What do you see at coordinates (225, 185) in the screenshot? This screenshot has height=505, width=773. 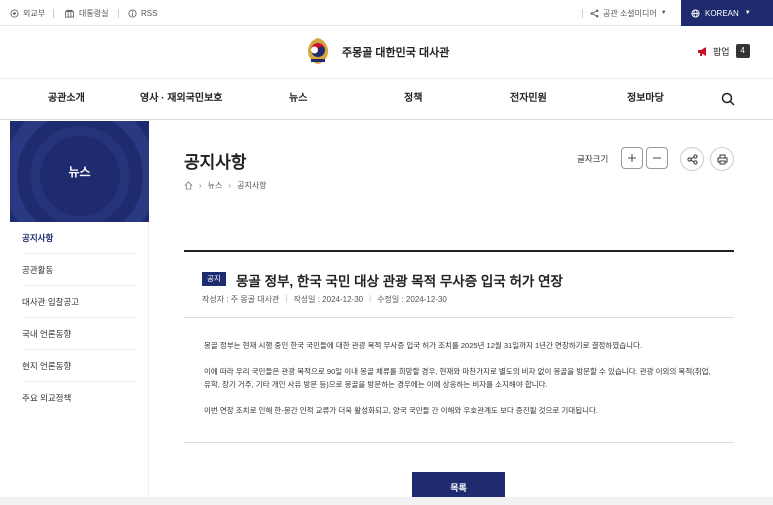 I see `breadcrumb: › 뉴스 › 공지사항` at bounding box center [225, 185].